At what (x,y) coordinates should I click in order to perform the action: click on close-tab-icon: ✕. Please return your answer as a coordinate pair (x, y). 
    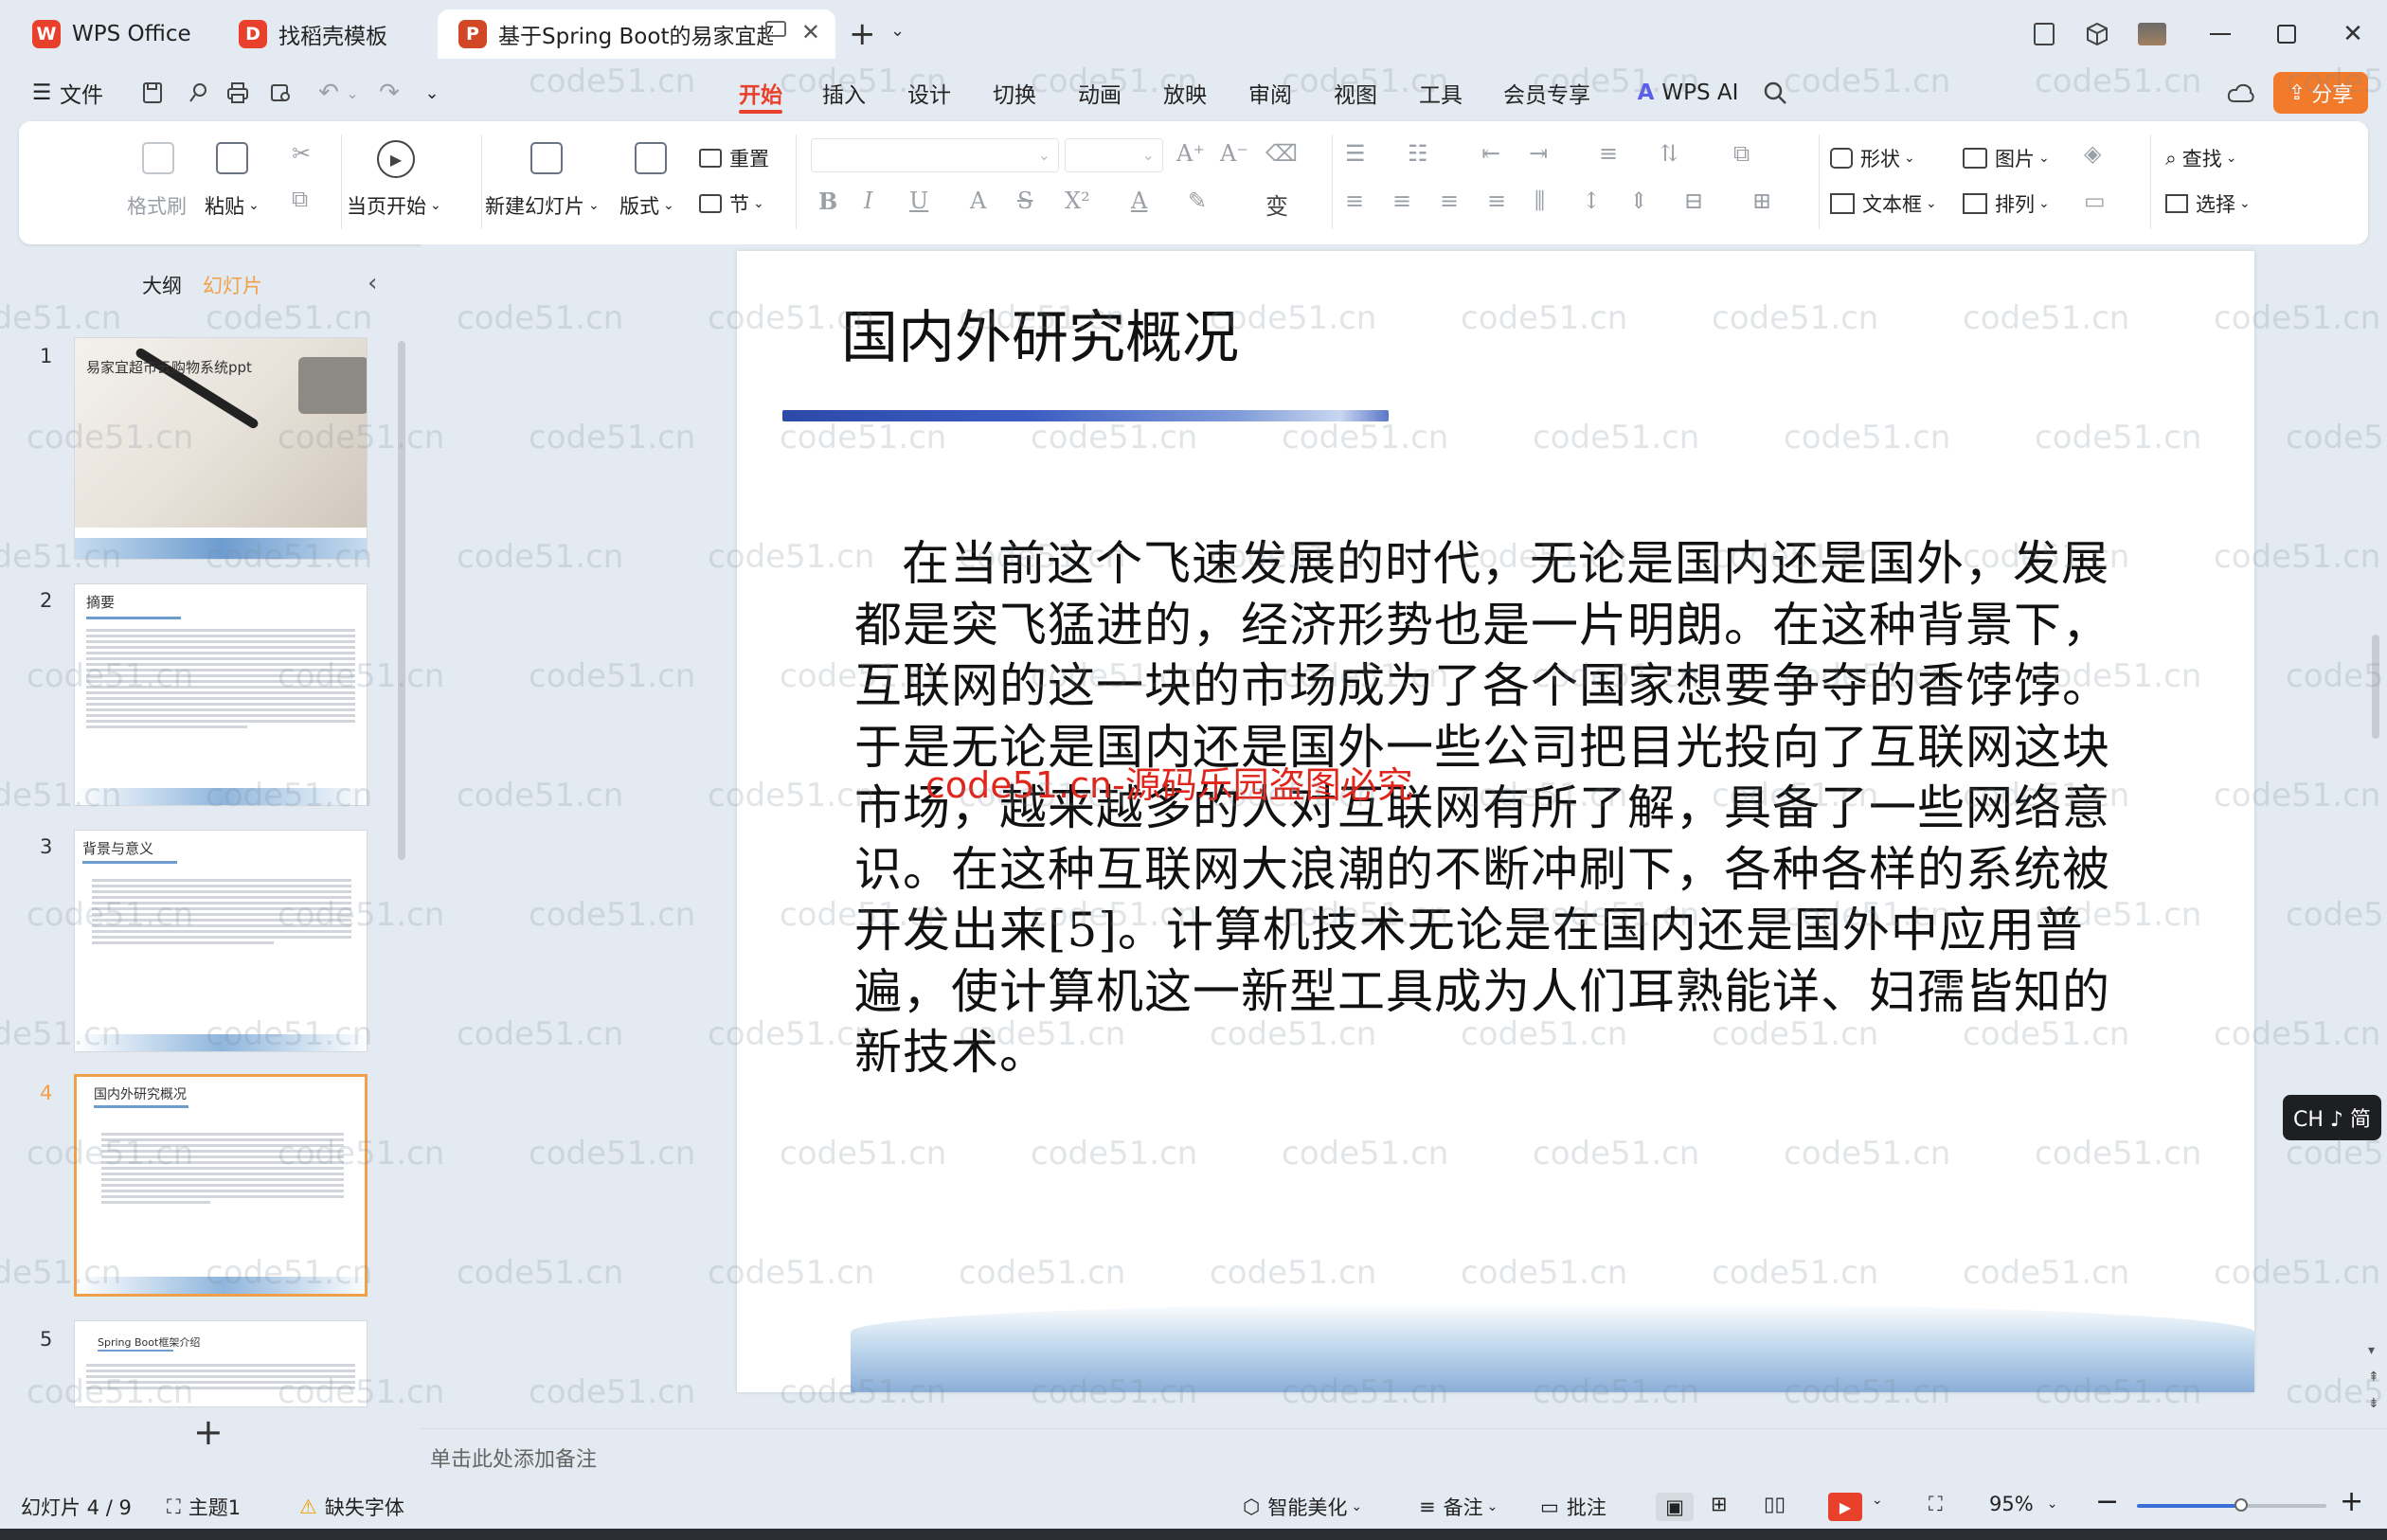
    Looking at the image, I should click on (810, 32).